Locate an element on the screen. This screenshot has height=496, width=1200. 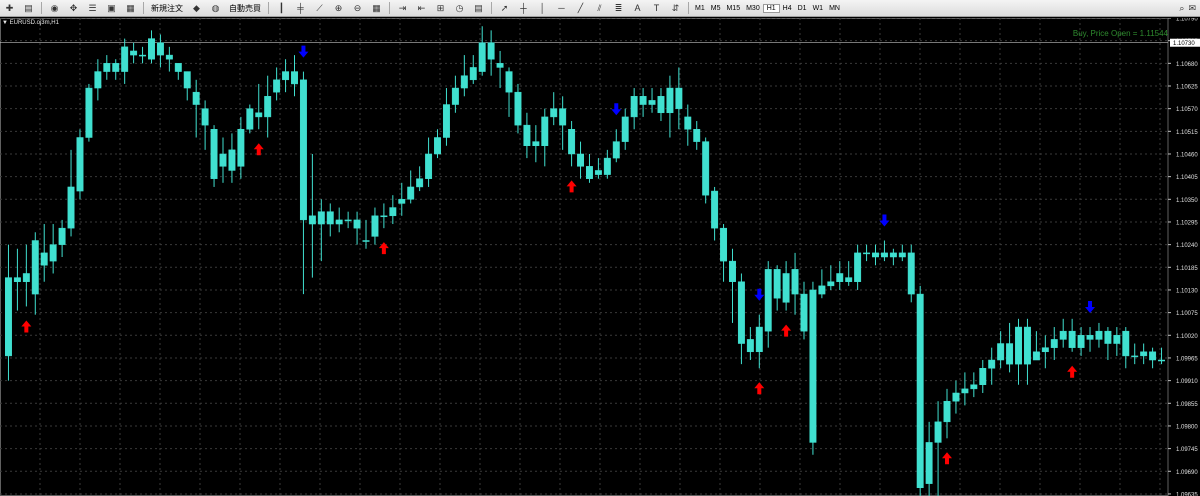
chart-shift-icon: ⇥ is located at coordinates (402, 8).